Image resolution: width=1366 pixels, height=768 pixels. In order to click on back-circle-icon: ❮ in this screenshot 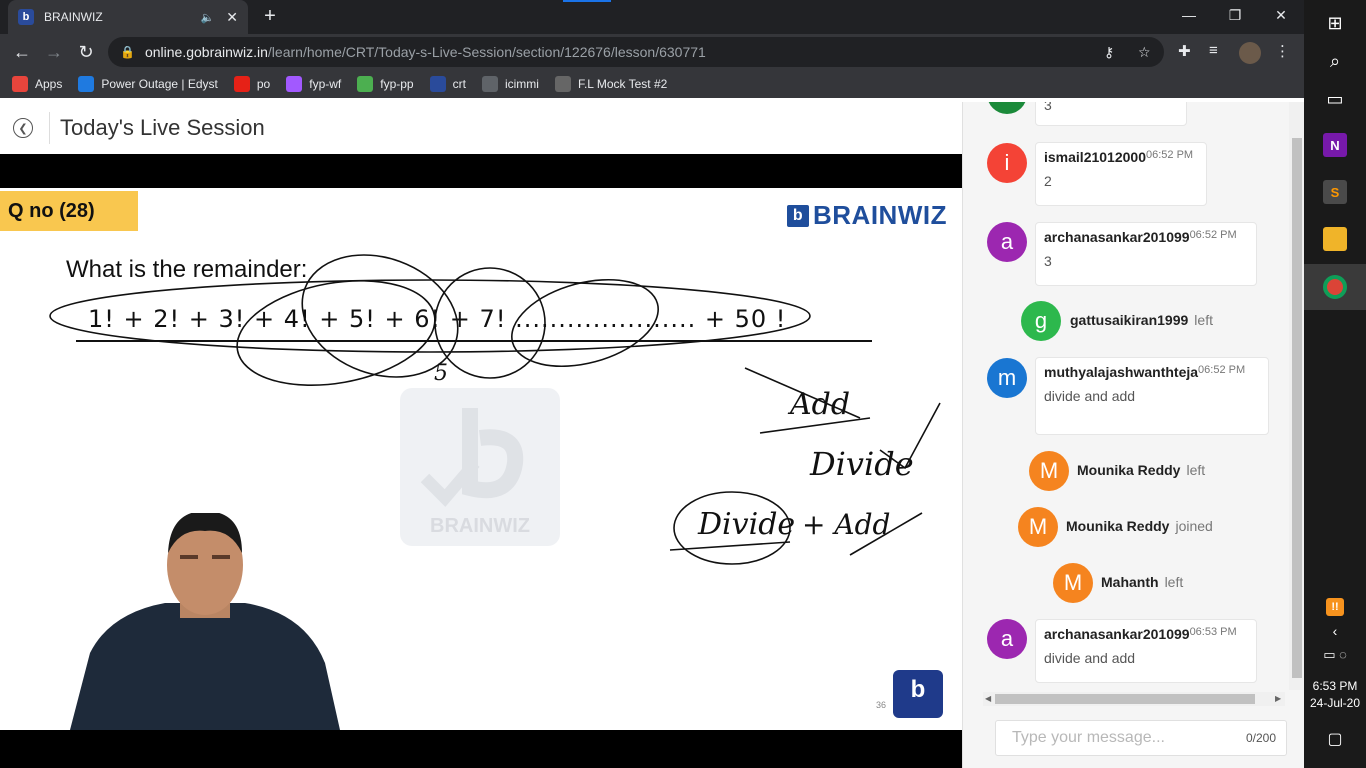, I will do `click(23, 128)`.